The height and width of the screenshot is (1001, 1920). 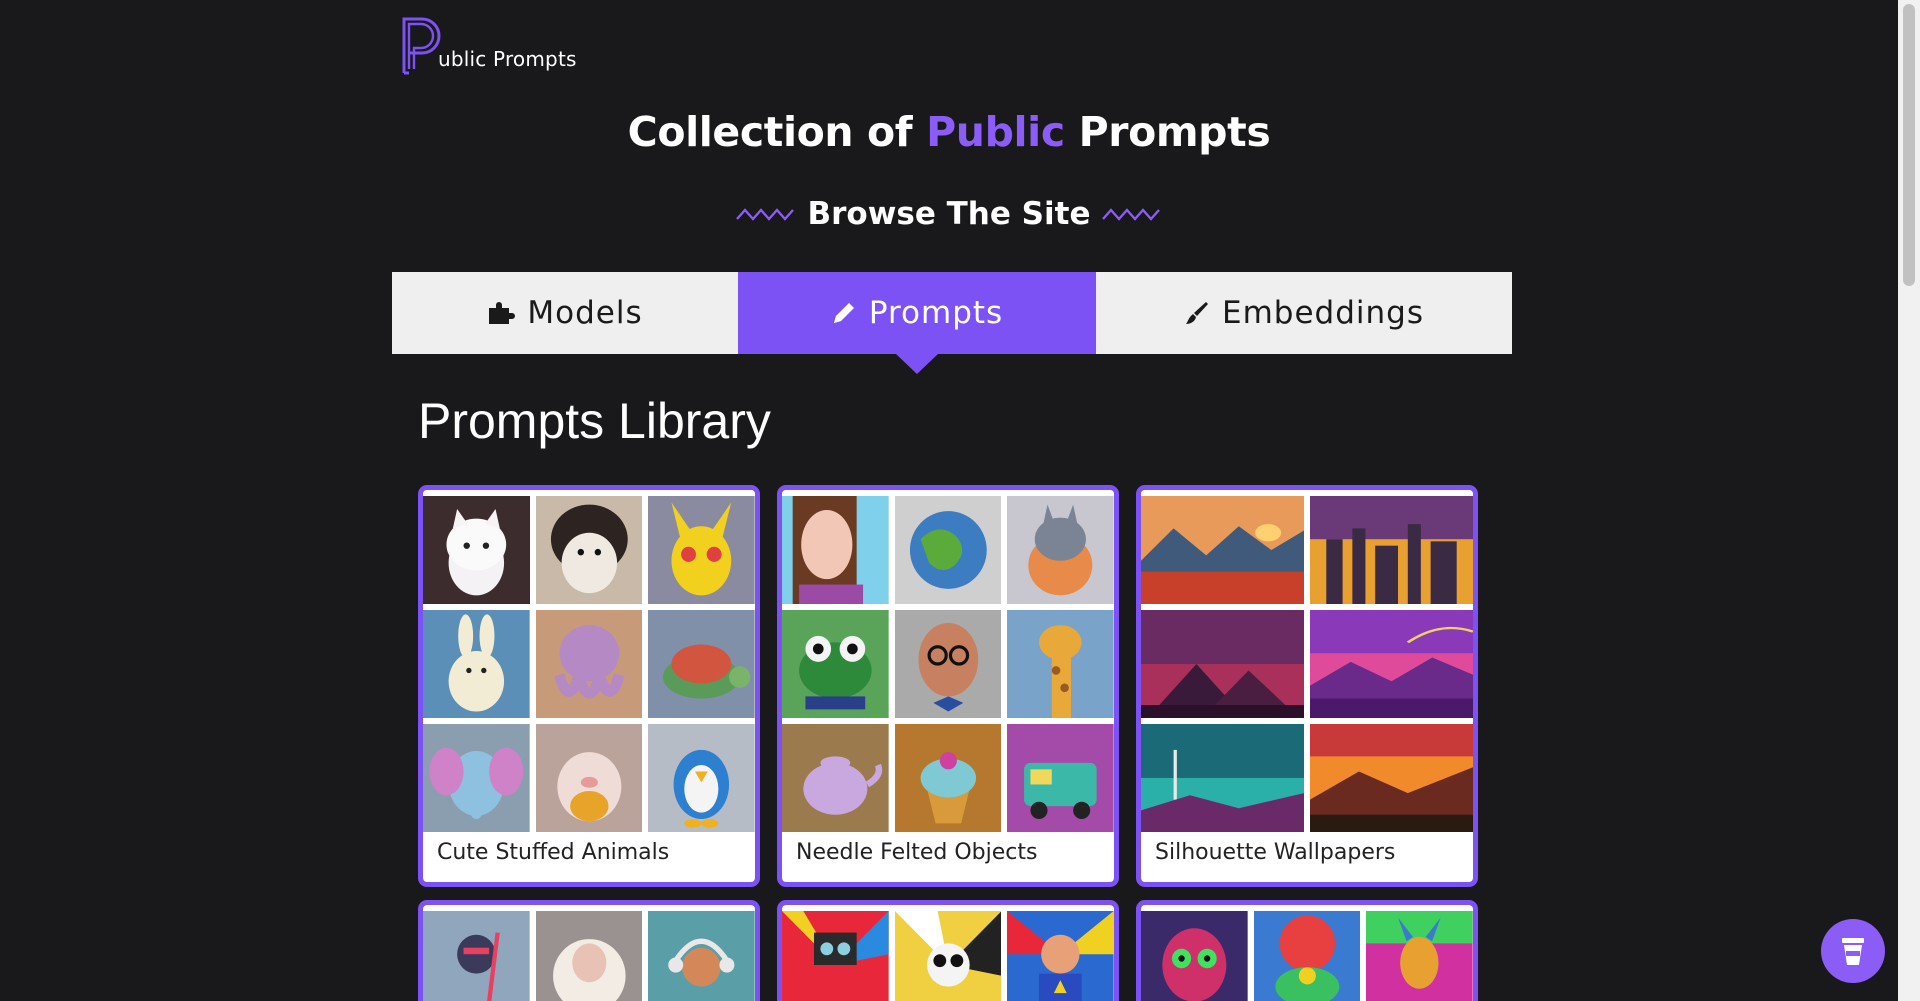 What do you see at coordinates (1909, 145) in the screenshot?
I see `scrollbar-thumb` at bounding box center [1909, 145].